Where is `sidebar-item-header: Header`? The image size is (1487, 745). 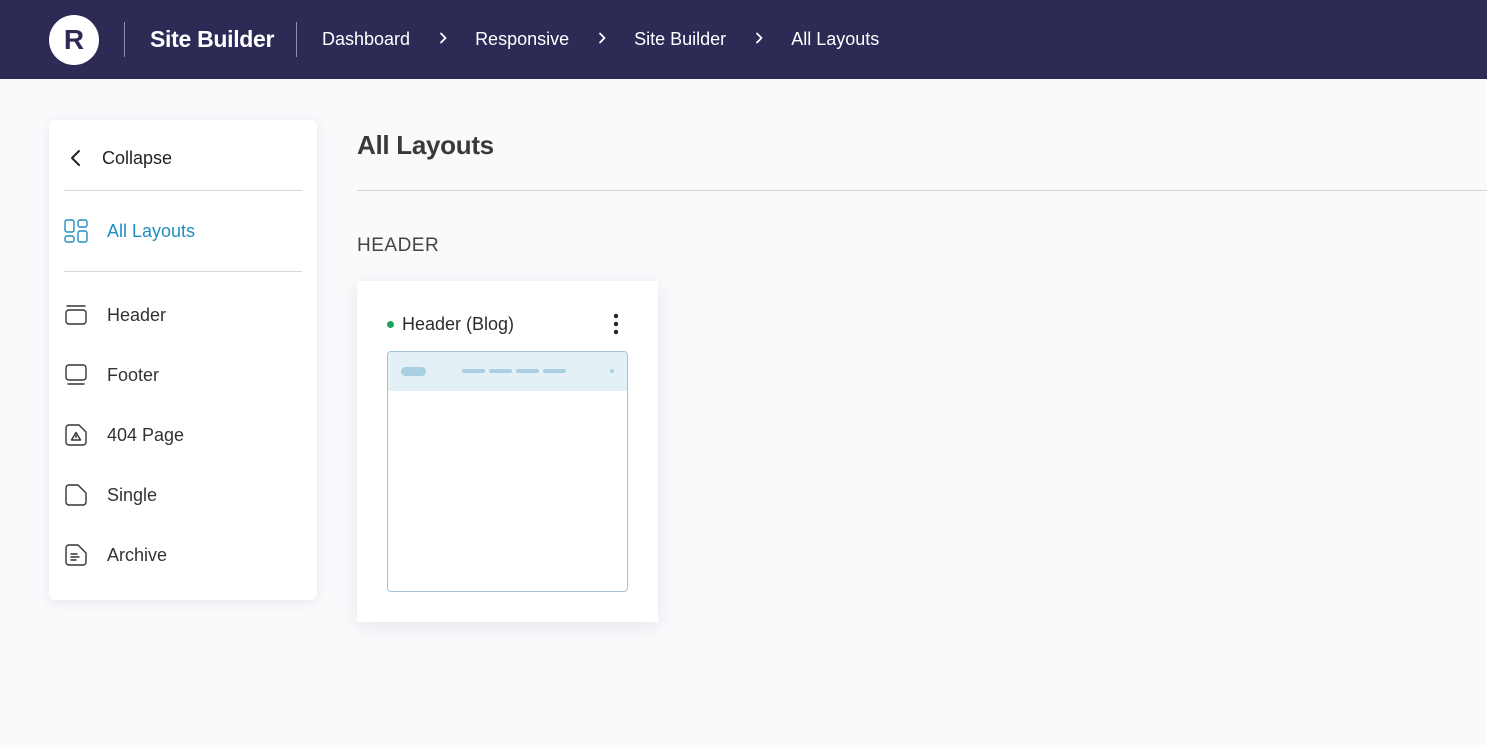
sidebar-item-header: Header is located at coordinates (183, 315).